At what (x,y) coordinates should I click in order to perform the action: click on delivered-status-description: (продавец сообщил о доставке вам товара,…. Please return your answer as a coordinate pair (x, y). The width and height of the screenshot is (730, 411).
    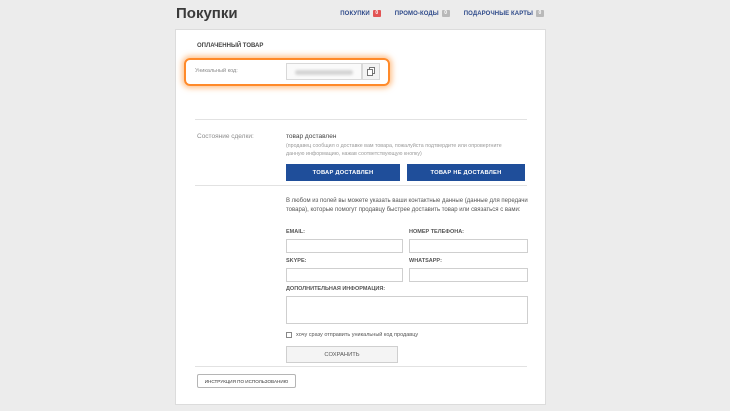
    Looking at the image, I should click on (394, 150).